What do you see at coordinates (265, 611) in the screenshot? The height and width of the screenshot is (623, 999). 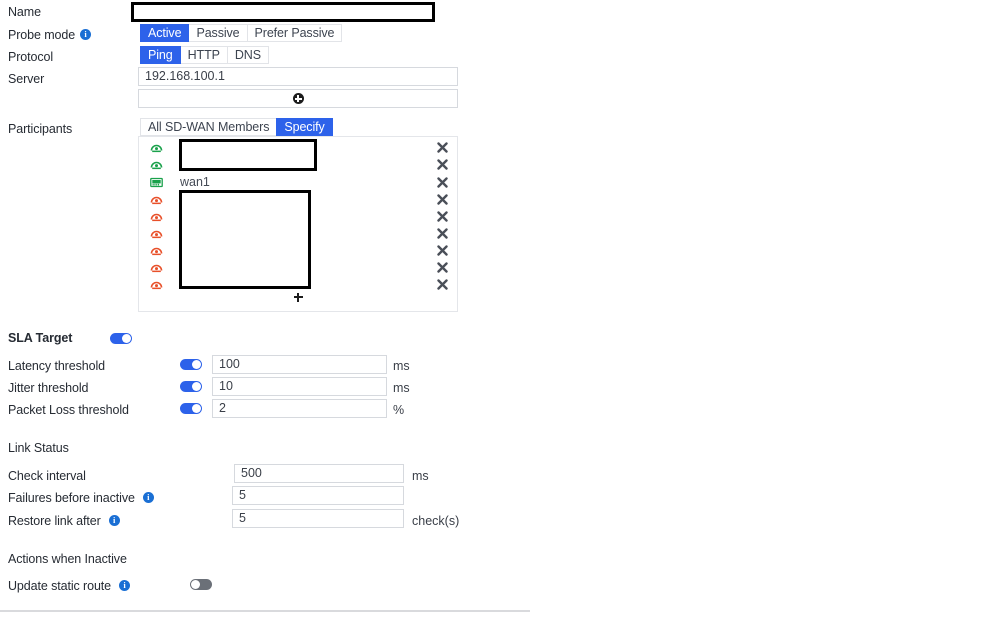 I see `bottom-divider` at bounding box center [265, 611].